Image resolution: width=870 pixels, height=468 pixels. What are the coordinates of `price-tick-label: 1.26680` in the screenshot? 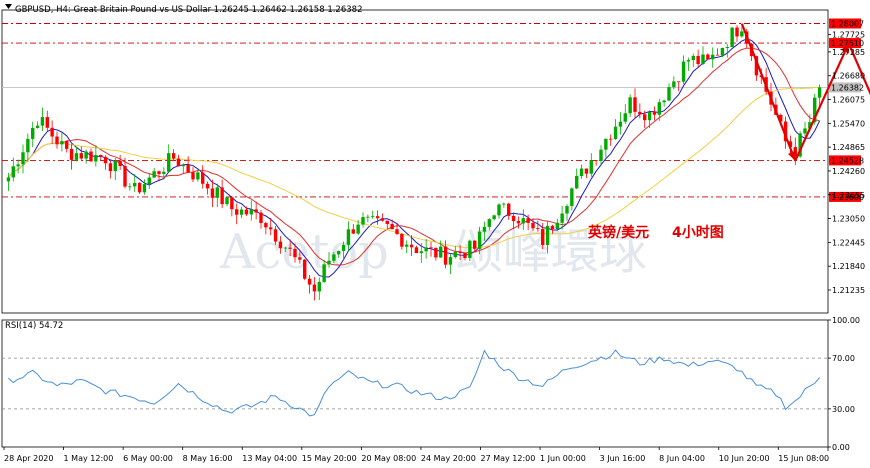 It's located at (848, 76).